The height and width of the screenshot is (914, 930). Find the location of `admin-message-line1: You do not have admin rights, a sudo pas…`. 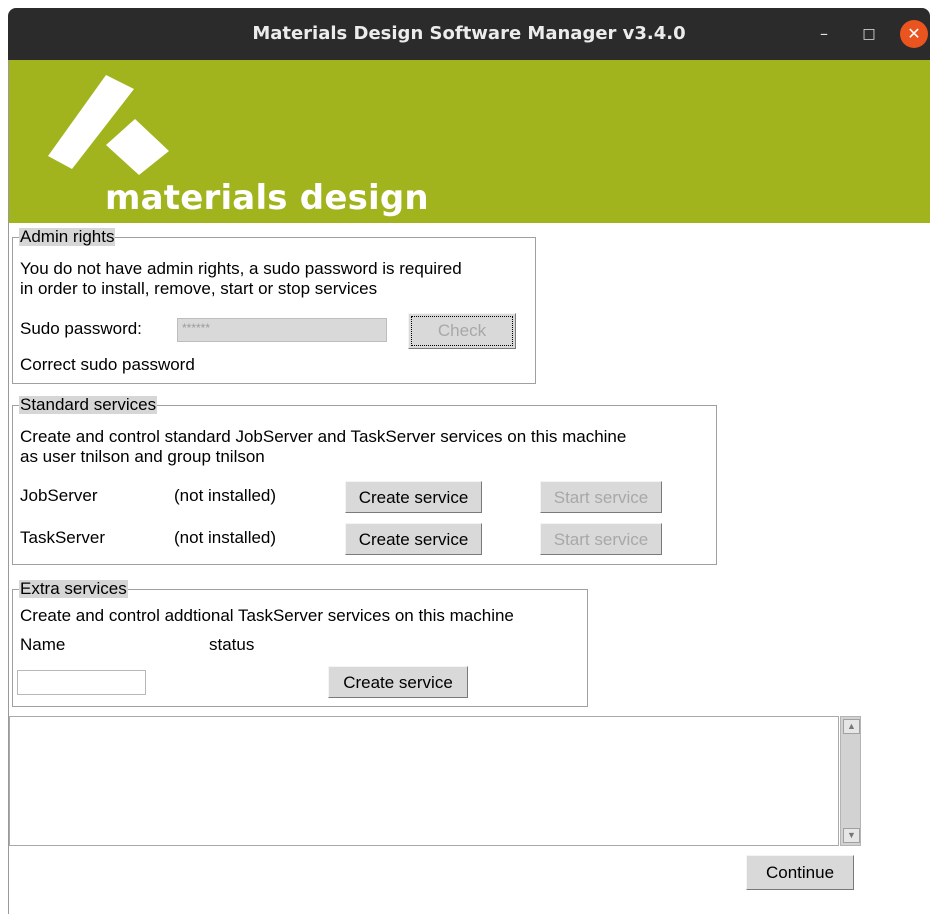

admin-message-line1: You do not have admin rights, a sudo pas… is located at coordinates (241, 268).